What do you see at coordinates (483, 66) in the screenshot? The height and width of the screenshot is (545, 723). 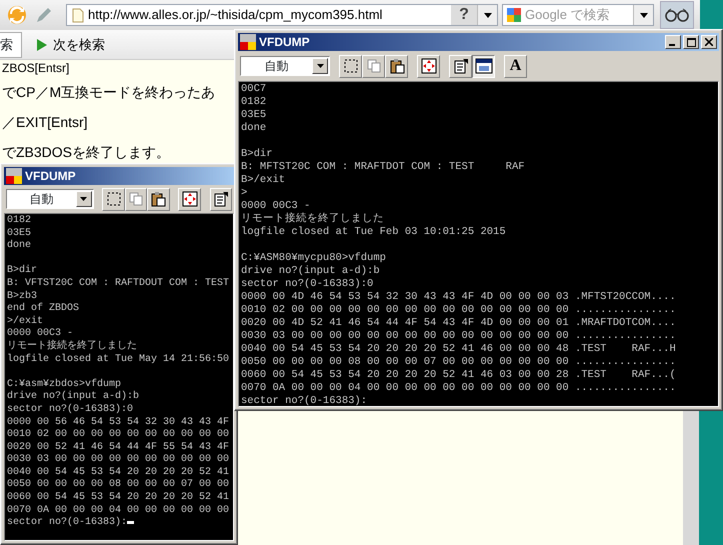 I see `window-button` at bounding box center [483, 66].